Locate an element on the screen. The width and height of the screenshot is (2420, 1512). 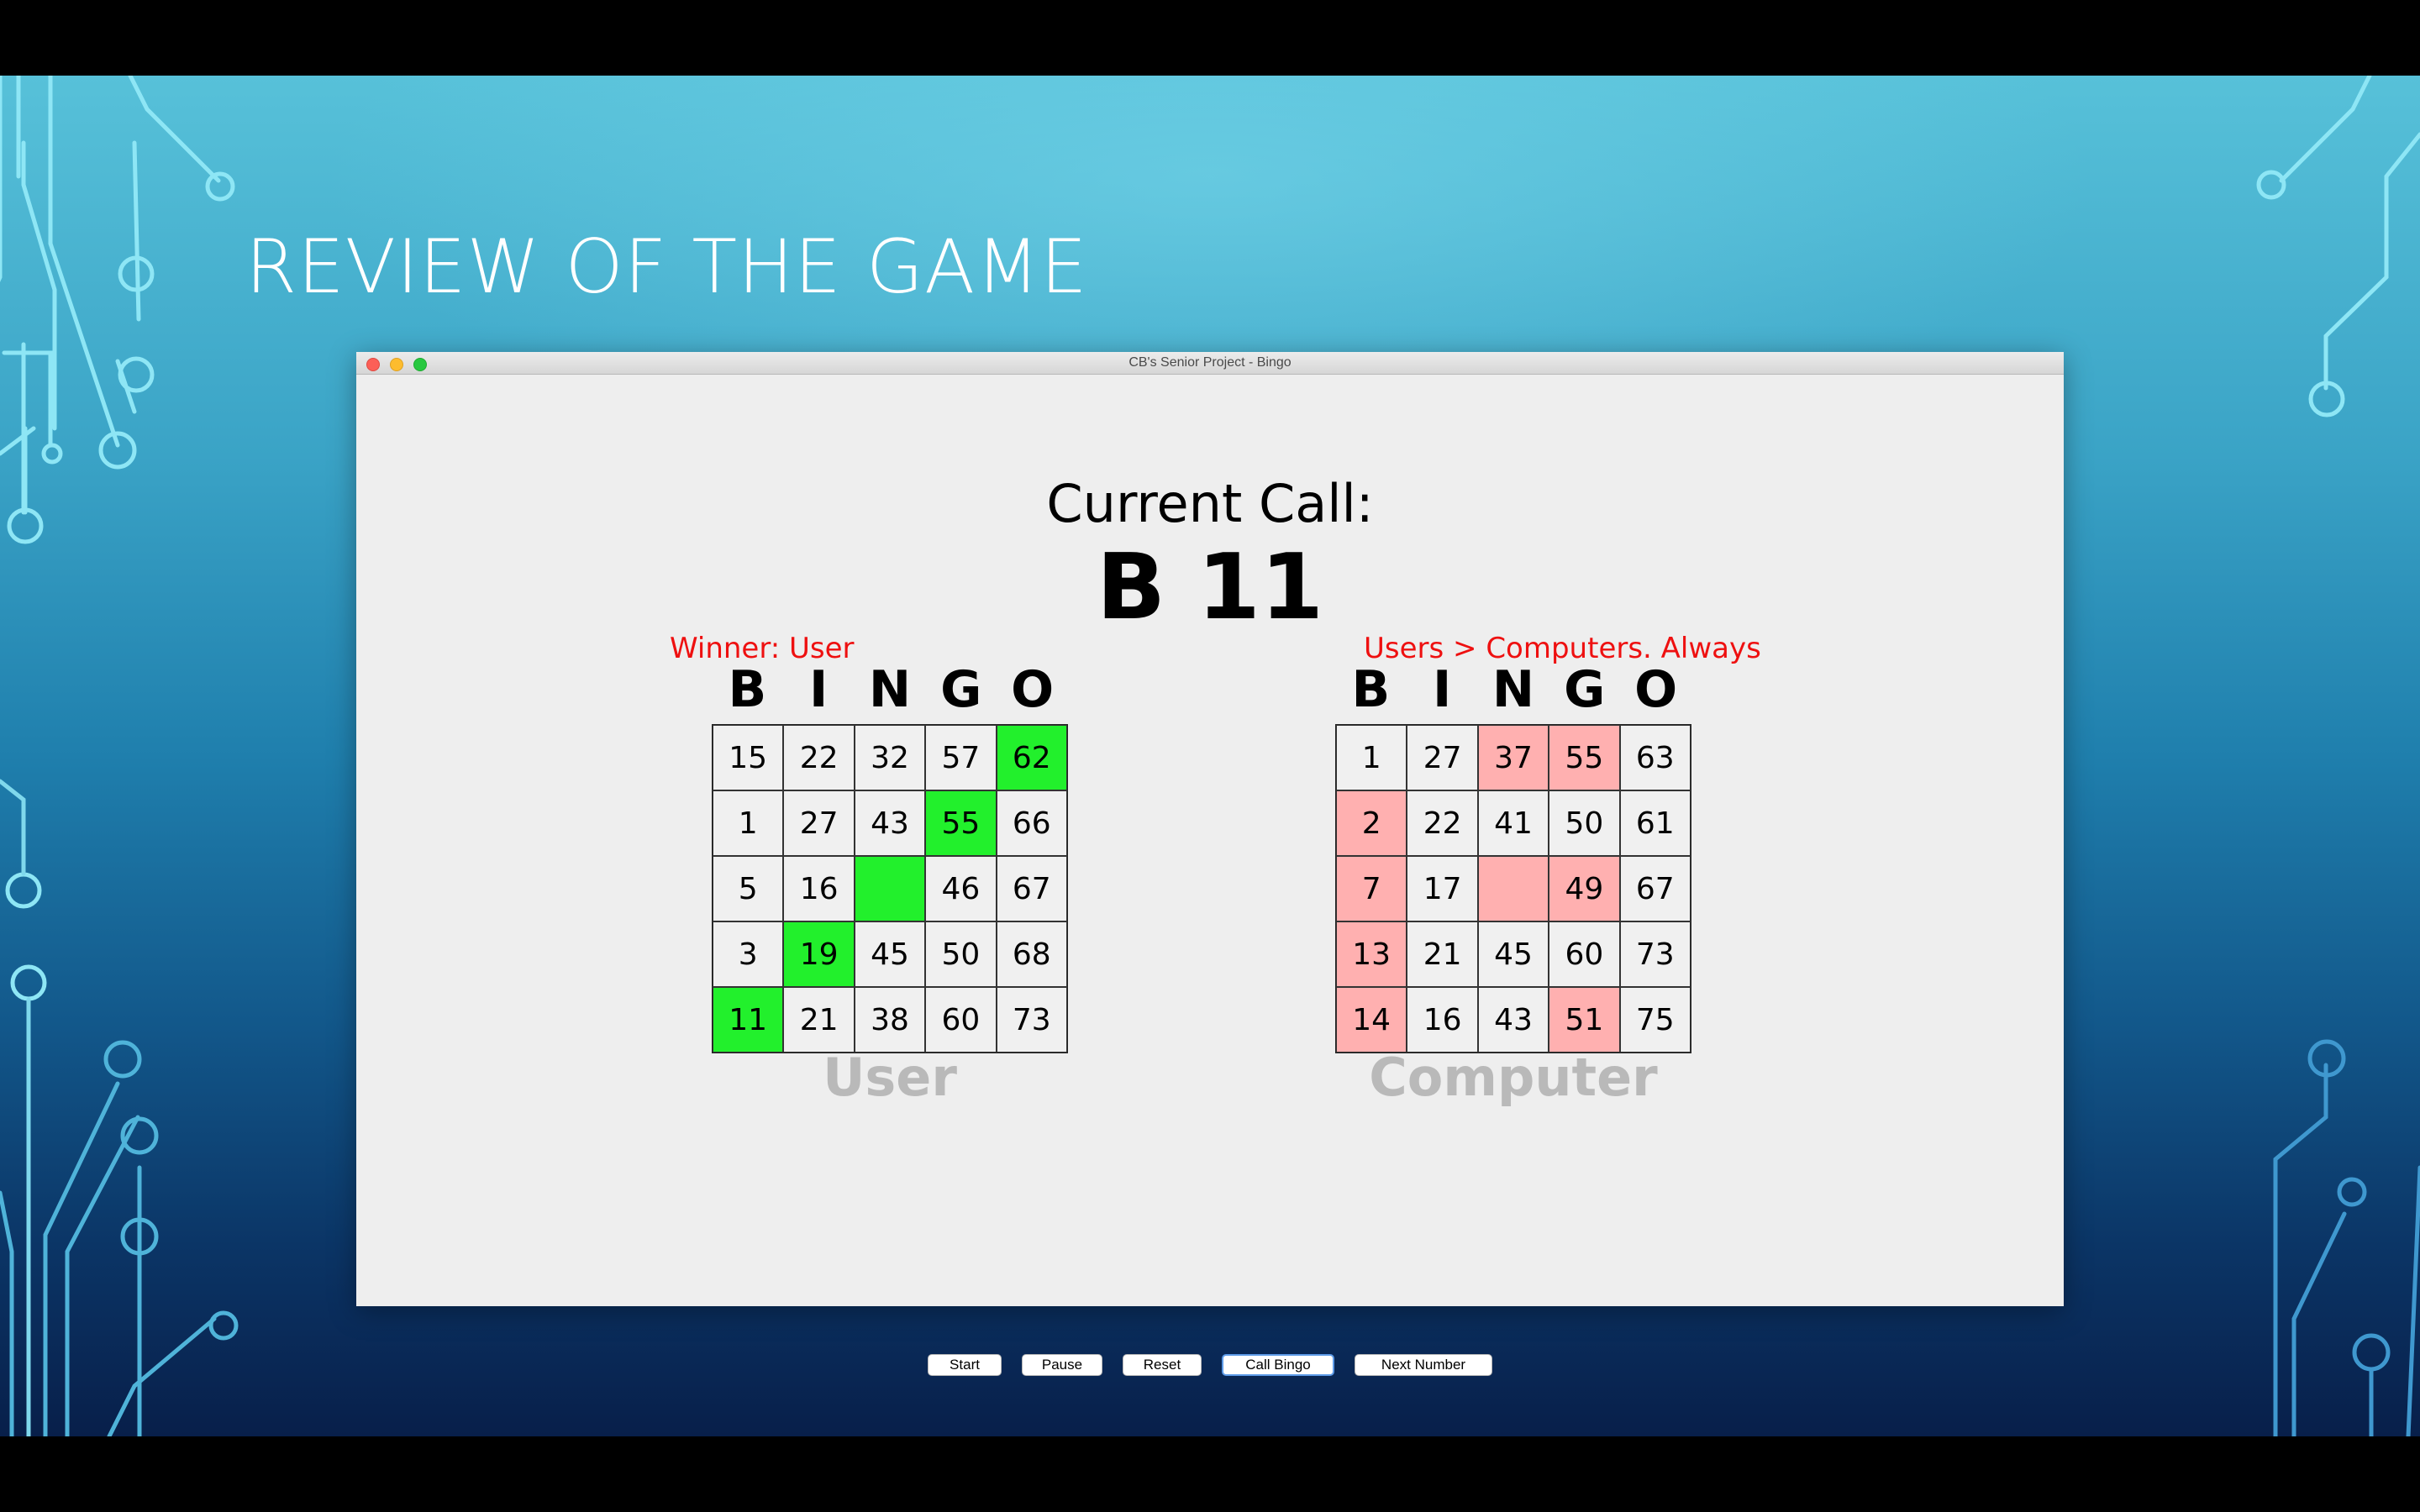
computer-board-label: Computer is located at coordinates (1513, 1077).